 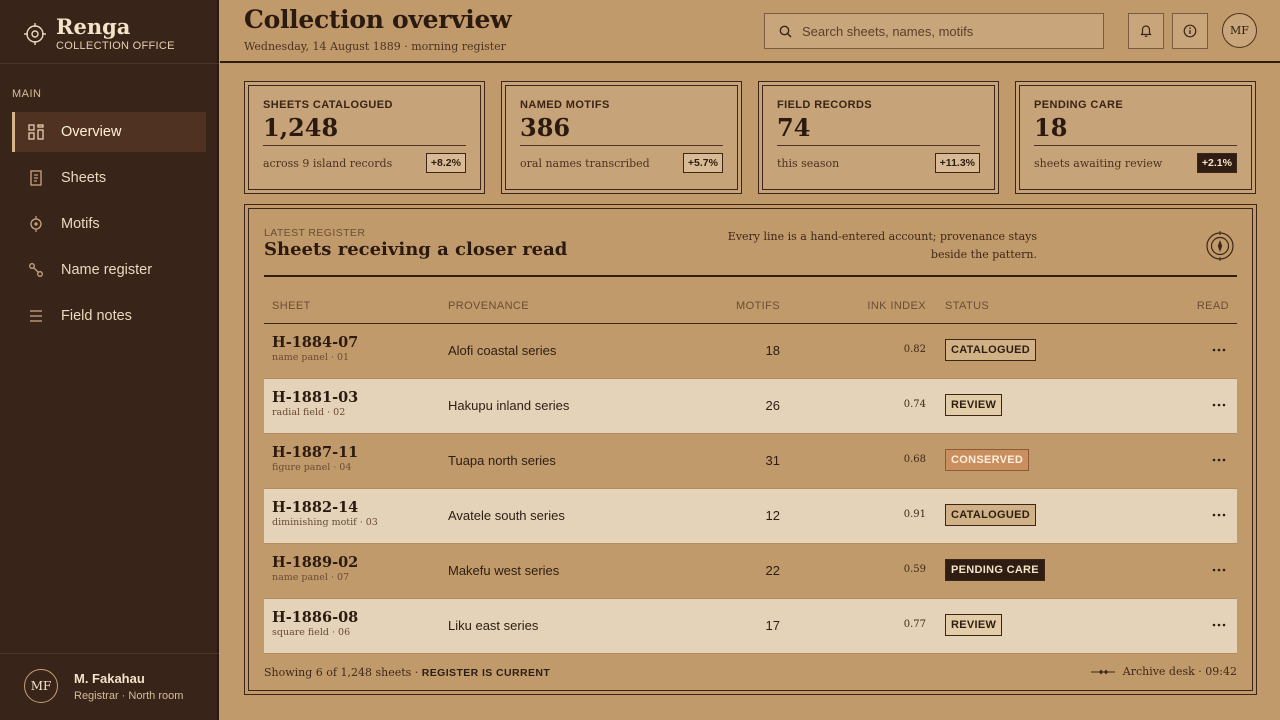 What do you see at coordinates (315, 562) in the screenshot?
I see `sheet-id: H-1889-02` at bounding box center [315, 562].